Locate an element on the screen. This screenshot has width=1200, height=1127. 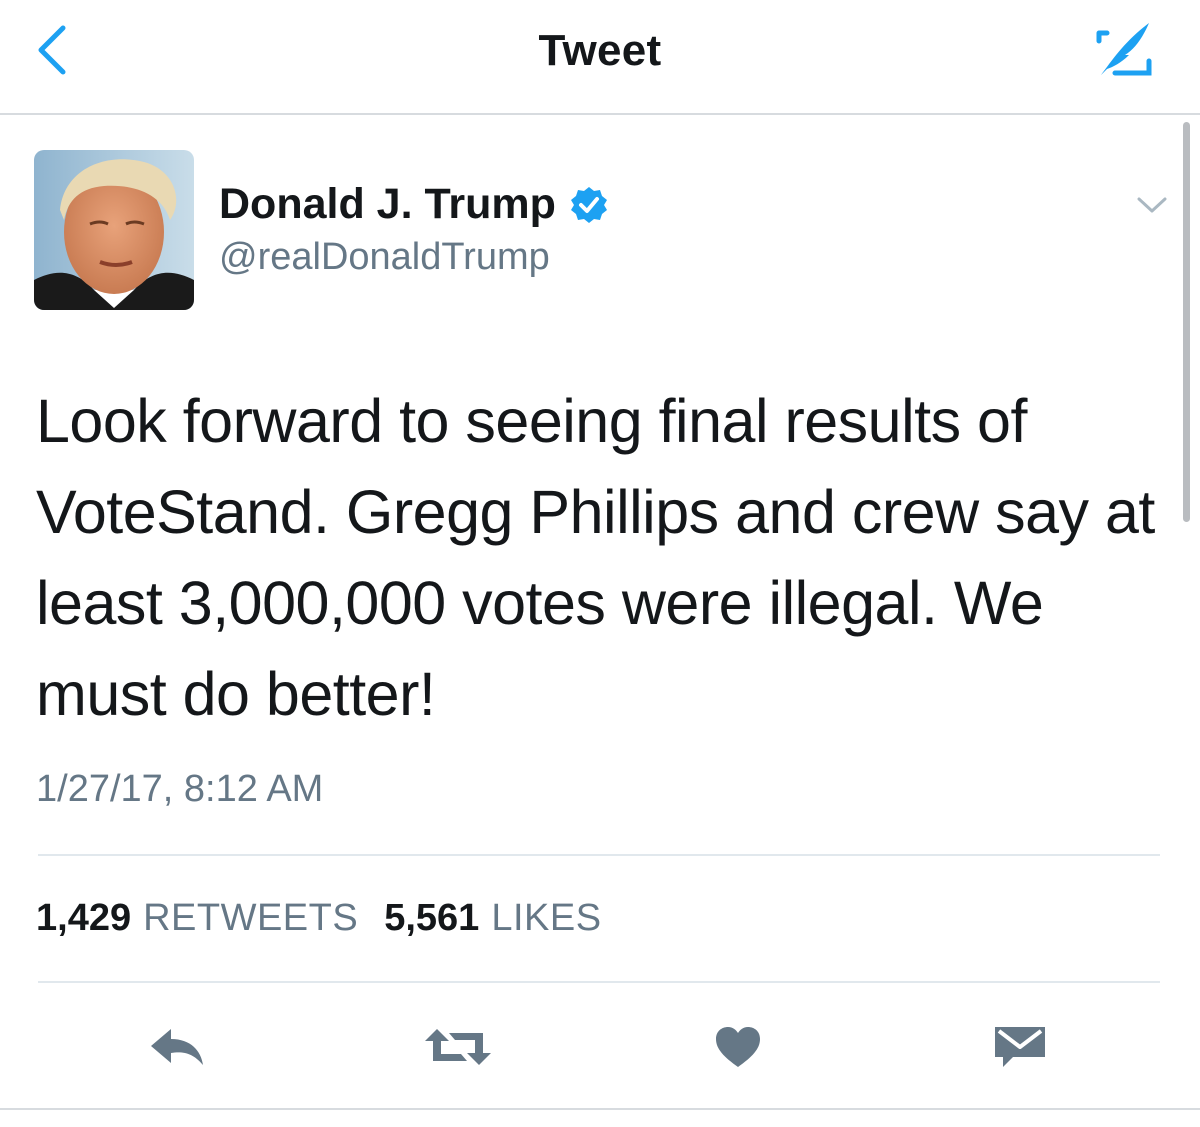
retweet-button is located at coordinates (458, 1047).